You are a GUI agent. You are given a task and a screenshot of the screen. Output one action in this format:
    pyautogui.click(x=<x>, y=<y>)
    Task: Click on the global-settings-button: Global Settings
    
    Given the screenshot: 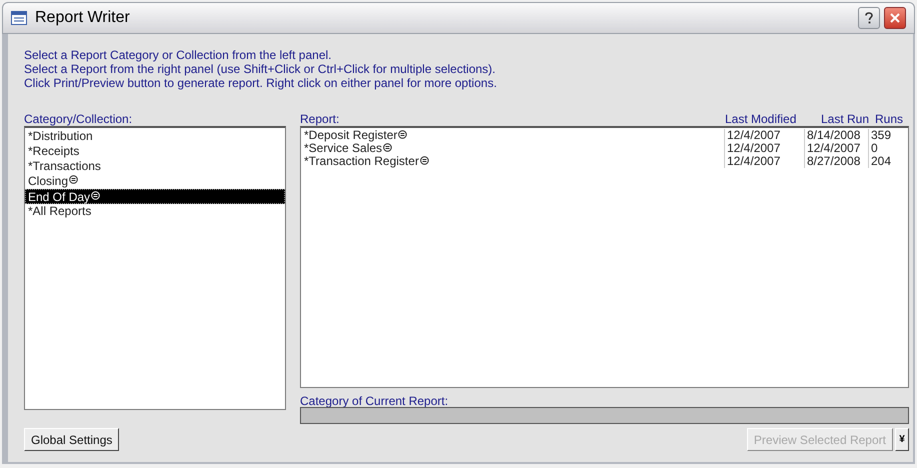 What is the action you would take?
    pyautogui.click(x=72, y=439)
    